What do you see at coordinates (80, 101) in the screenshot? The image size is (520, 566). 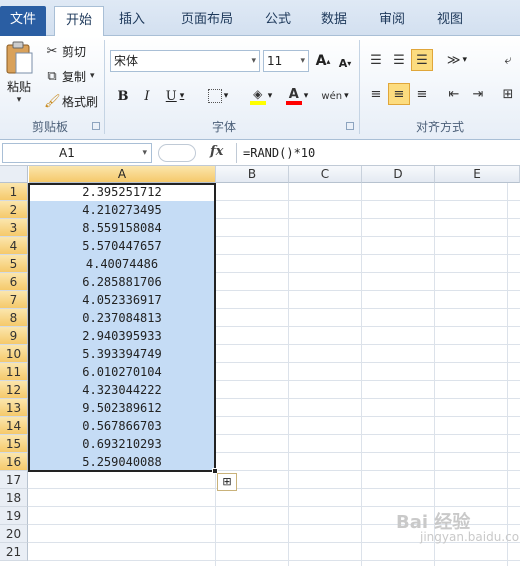 I see `format-painter-label: 格式刷` at bounding box center [80, 101].